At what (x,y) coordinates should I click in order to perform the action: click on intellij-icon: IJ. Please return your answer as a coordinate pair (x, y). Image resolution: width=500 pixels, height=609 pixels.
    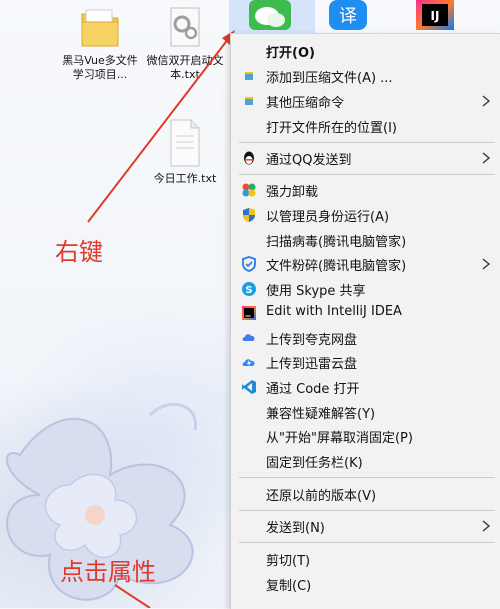
    Looking at the image, I should click on (435, 15).